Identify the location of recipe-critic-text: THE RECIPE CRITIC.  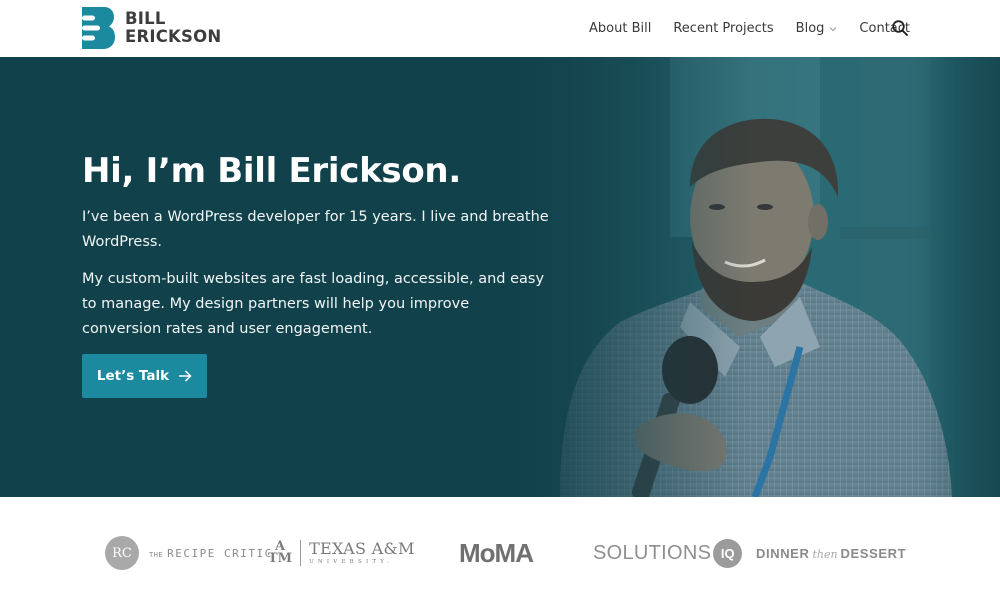
(211, 553).